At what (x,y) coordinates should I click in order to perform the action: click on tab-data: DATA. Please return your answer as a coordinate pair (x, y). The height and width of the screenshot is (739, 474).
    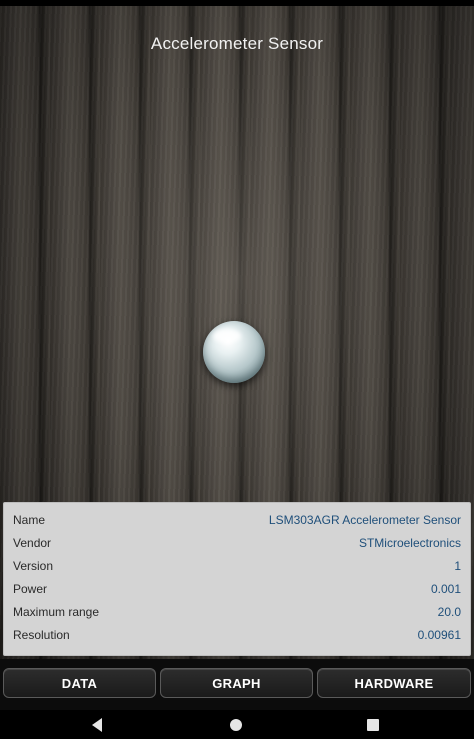
    Looking at the image, I should click on (79, 683).